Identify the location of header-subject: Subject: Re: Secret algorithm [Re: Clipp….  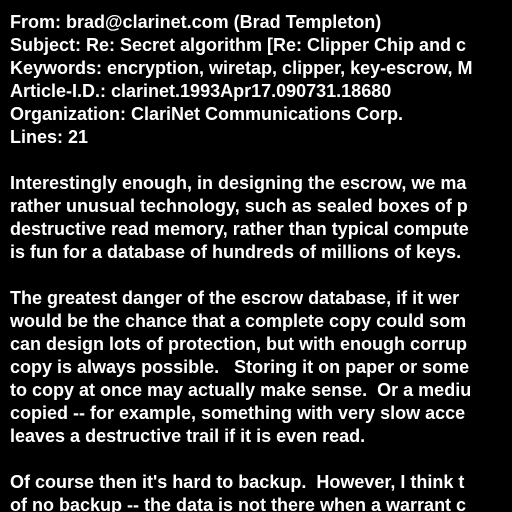
(238, 45).